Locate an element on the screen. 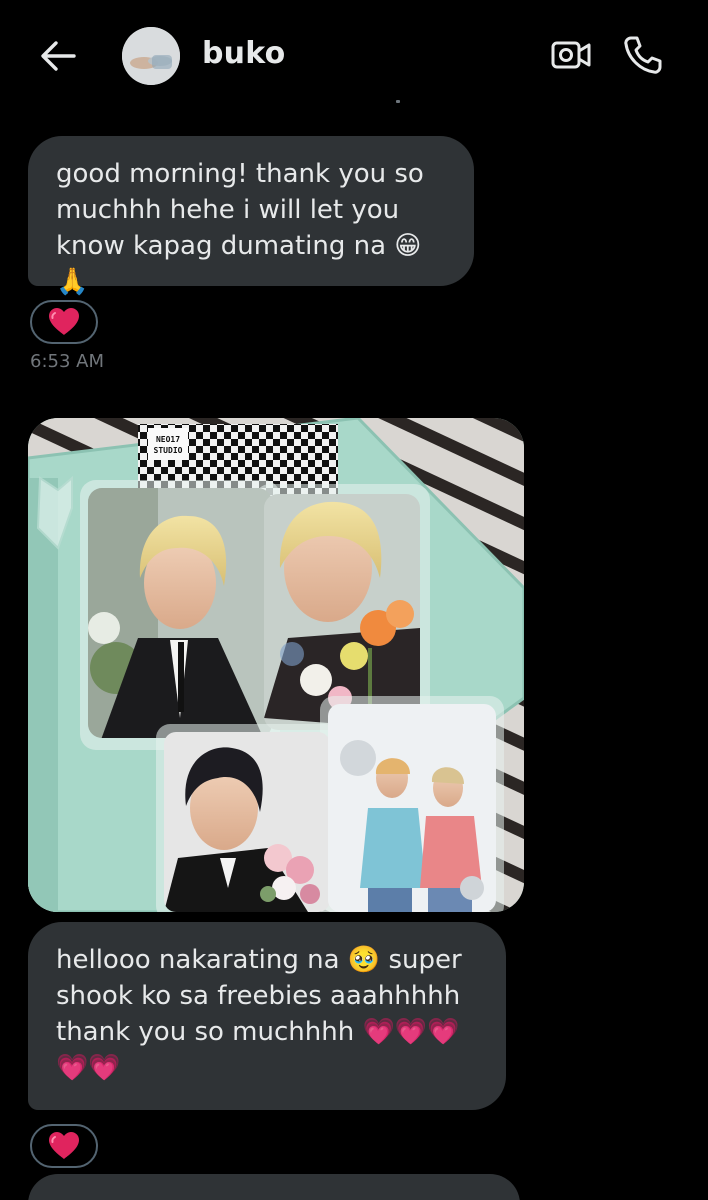 This screenshot has height=1200, width=708. contact-name: buko is located at coordinates (243, 53).